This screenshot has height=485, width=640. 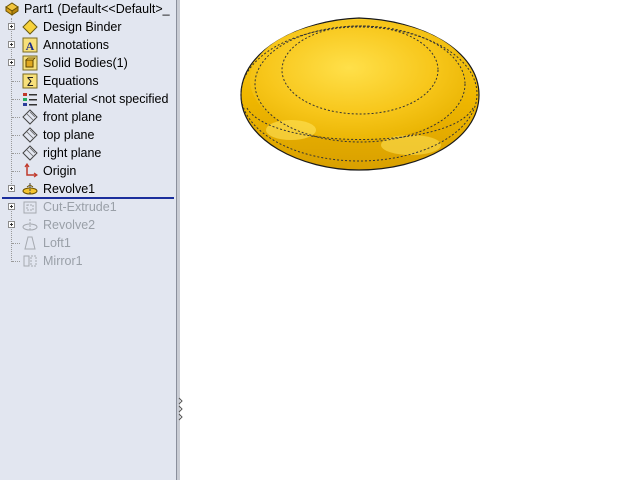 What do you see at coordinates (97, 9) in the screenshot?
I see `tree-root-label: Part1 (Default<<Default>_` at bounding box center [97, 9].